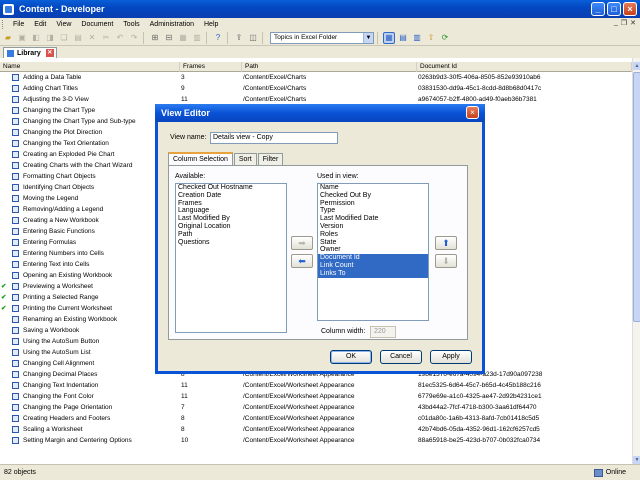 The width and height of the screenshot is (640, 480). Describe the element at coordinates (401, 357) in the screenshot. I see `cancel-button: Cancel` at that location.